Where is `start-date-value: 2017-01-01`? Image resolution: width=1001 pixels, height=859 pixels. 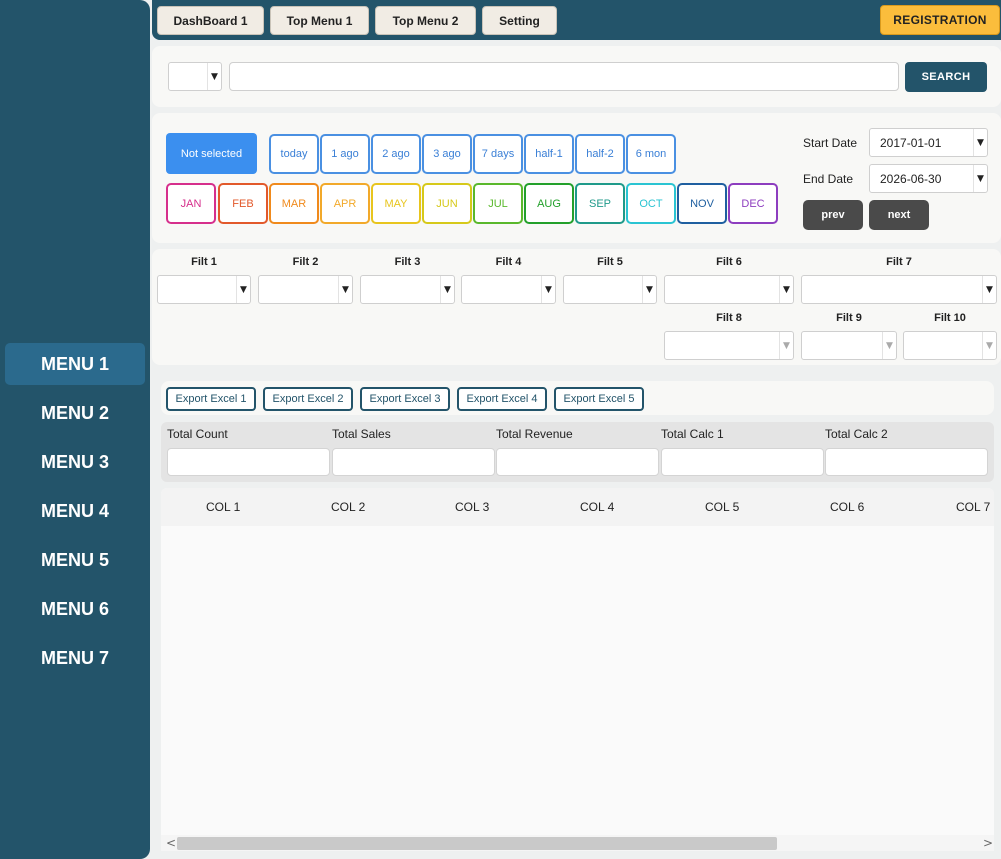
start-date-value: 2017-01-01 is located at coordinates (911, 142).